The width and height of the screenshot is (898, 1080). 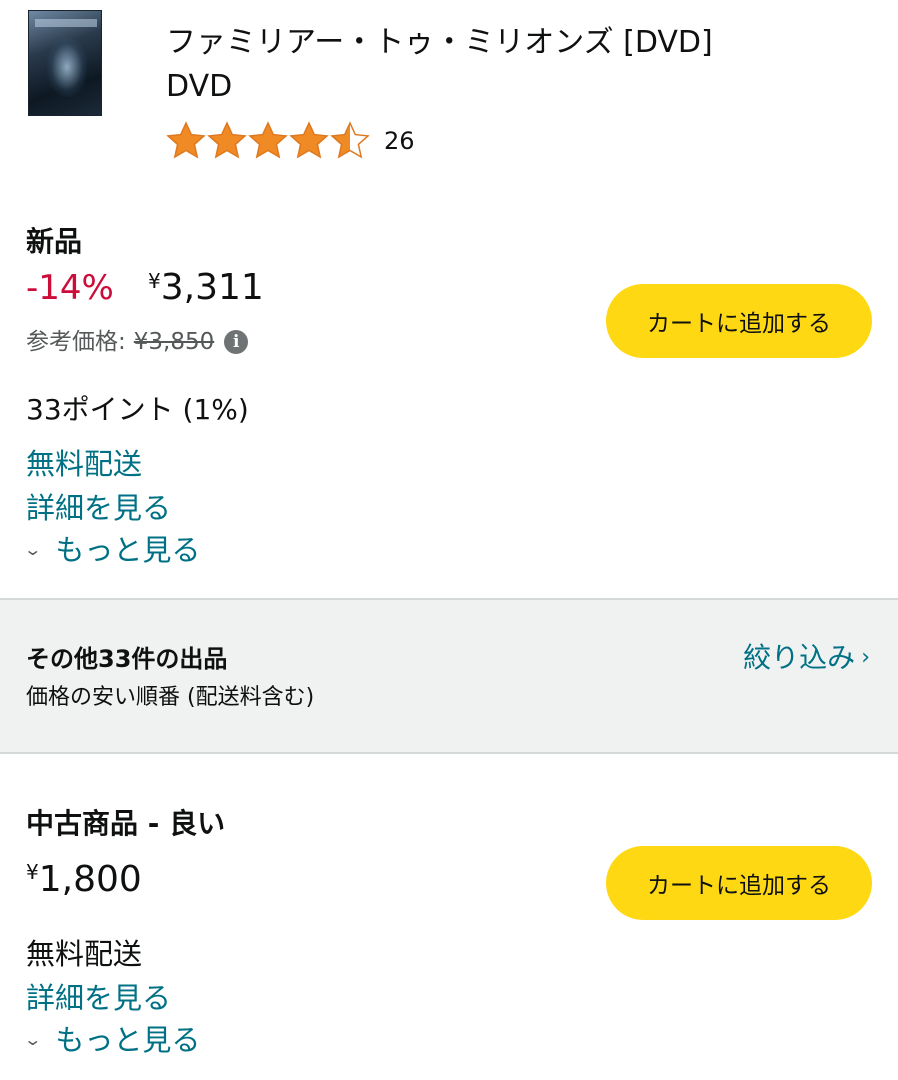 I want to click on used-shipping-text: 無料配送, so click(x=84, y=954).